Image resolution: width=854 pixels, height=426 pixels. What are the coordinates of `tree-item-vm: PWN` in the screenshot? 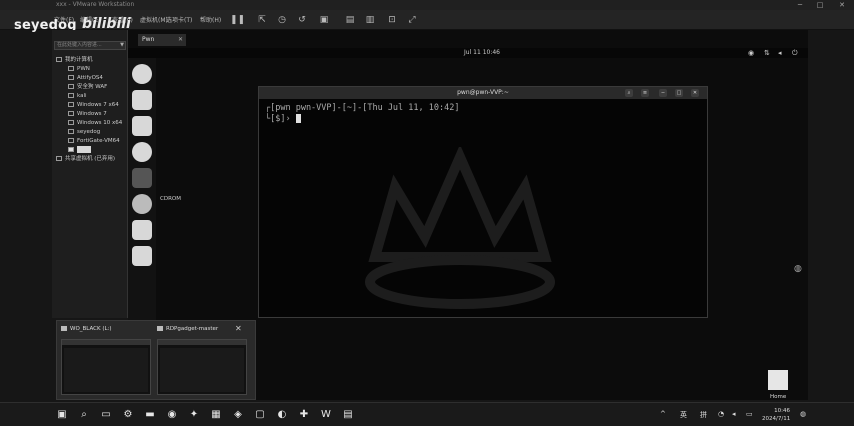 It's located at (79, 69).